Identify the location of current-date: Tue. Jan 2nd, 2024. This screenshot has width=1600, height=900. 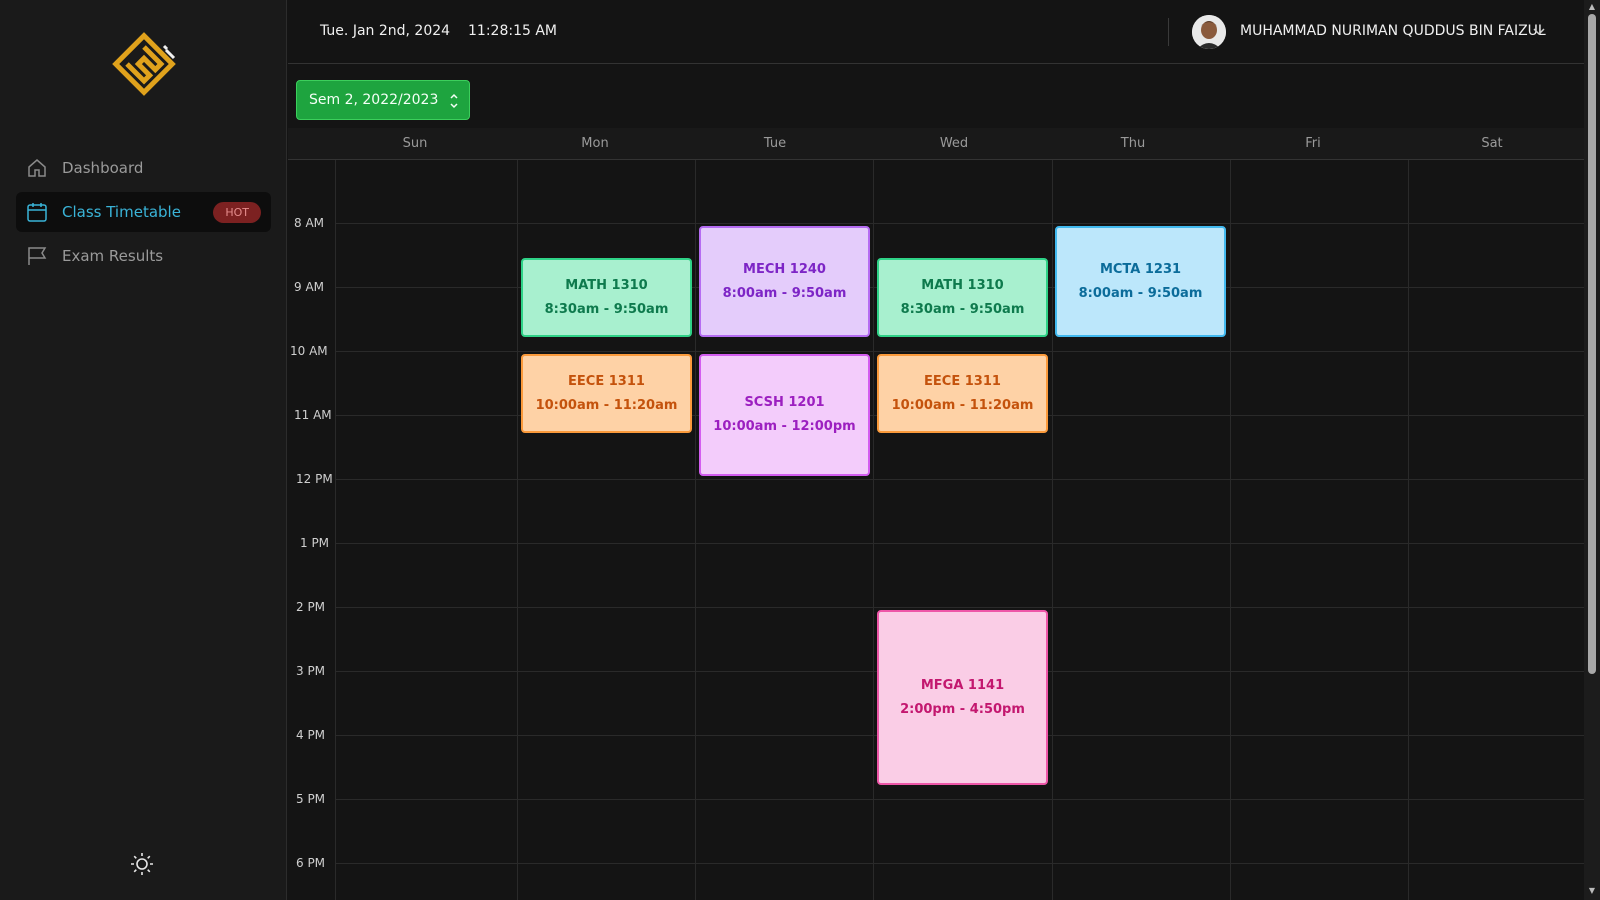
(385, 31).